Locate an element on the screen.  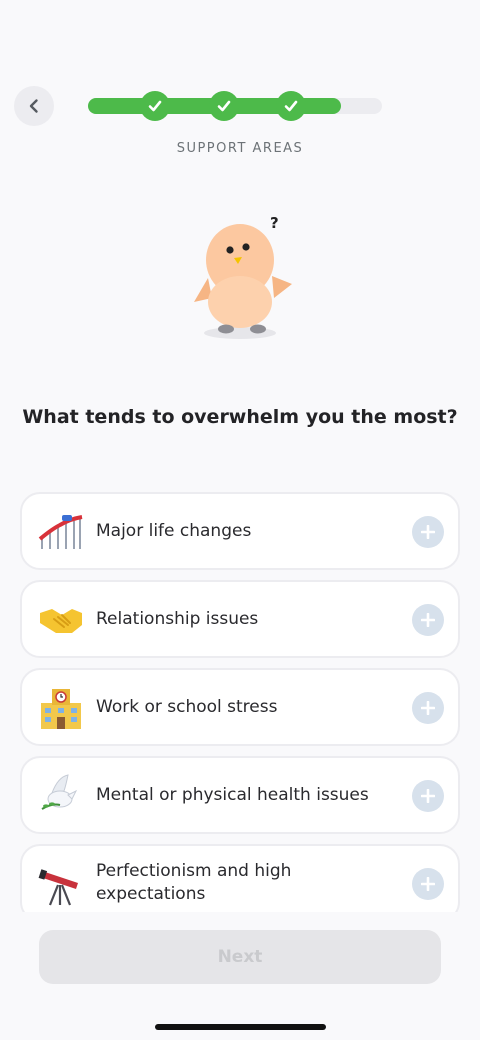
roller-coaster-icon is located at coordinates (61, 532).